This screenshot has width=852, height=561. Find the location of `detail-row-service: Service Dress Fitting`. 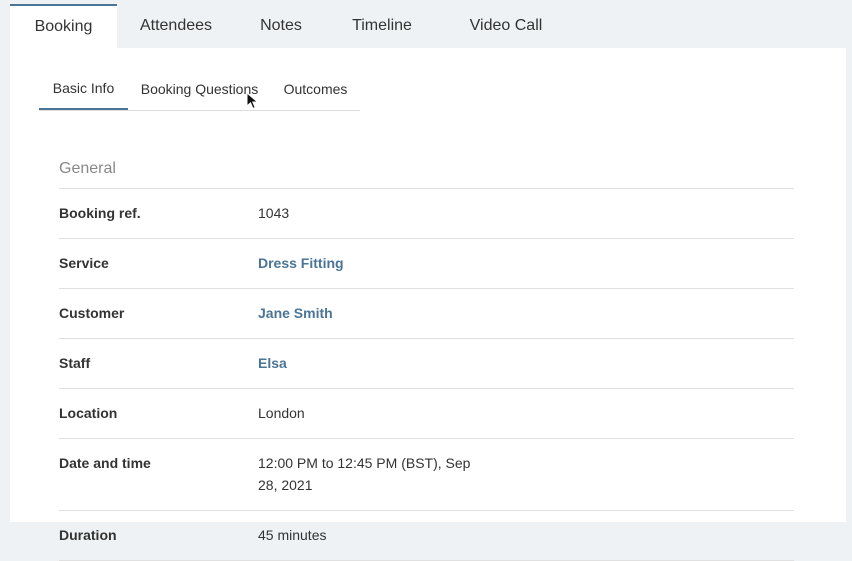

detail-row-service: Service Dress Fitting is located at coordinates (426, 264).